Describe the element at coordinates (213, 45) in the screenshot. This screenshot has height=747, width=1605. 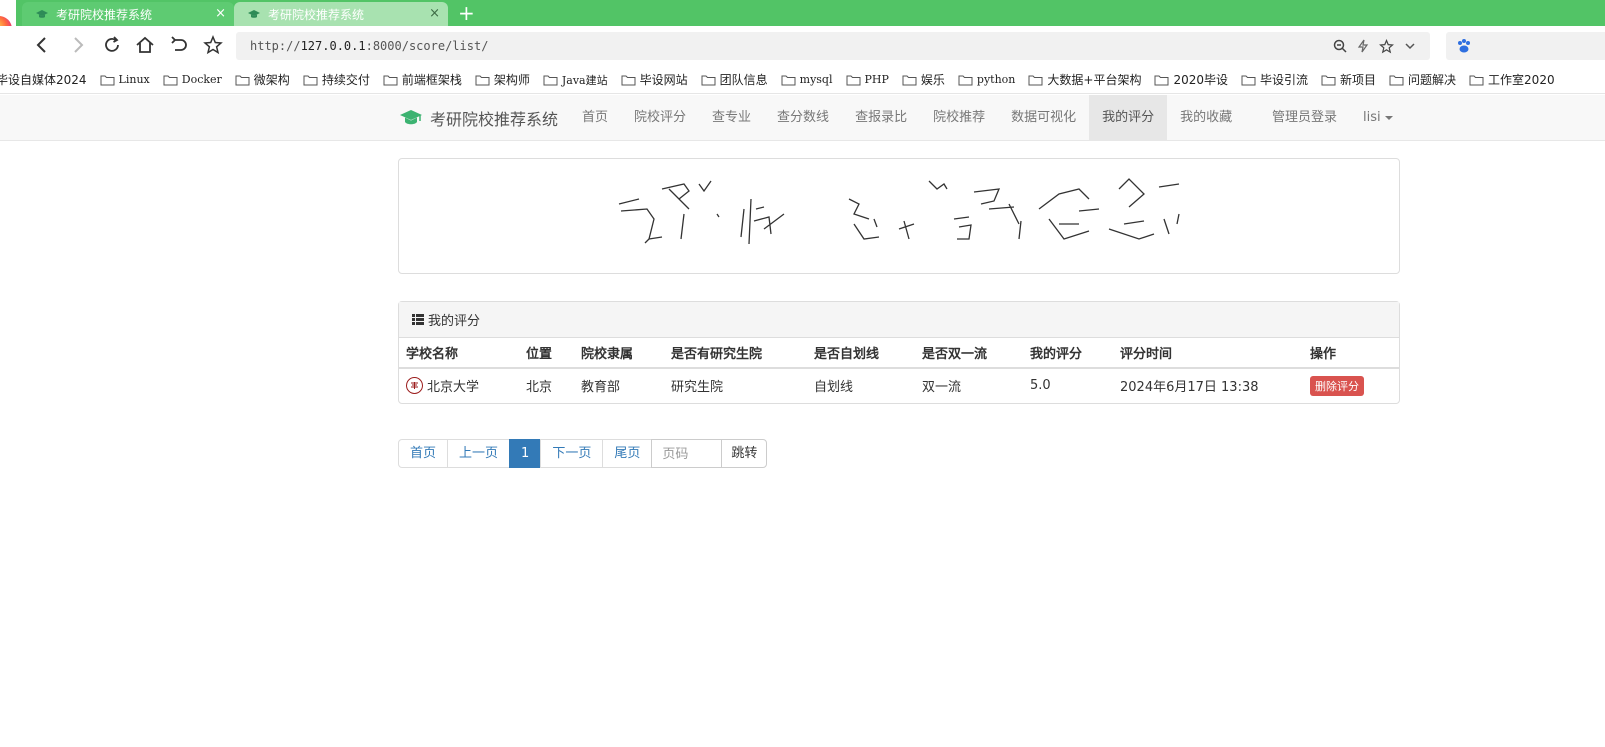
I see `bookmark-star-button` at that location.